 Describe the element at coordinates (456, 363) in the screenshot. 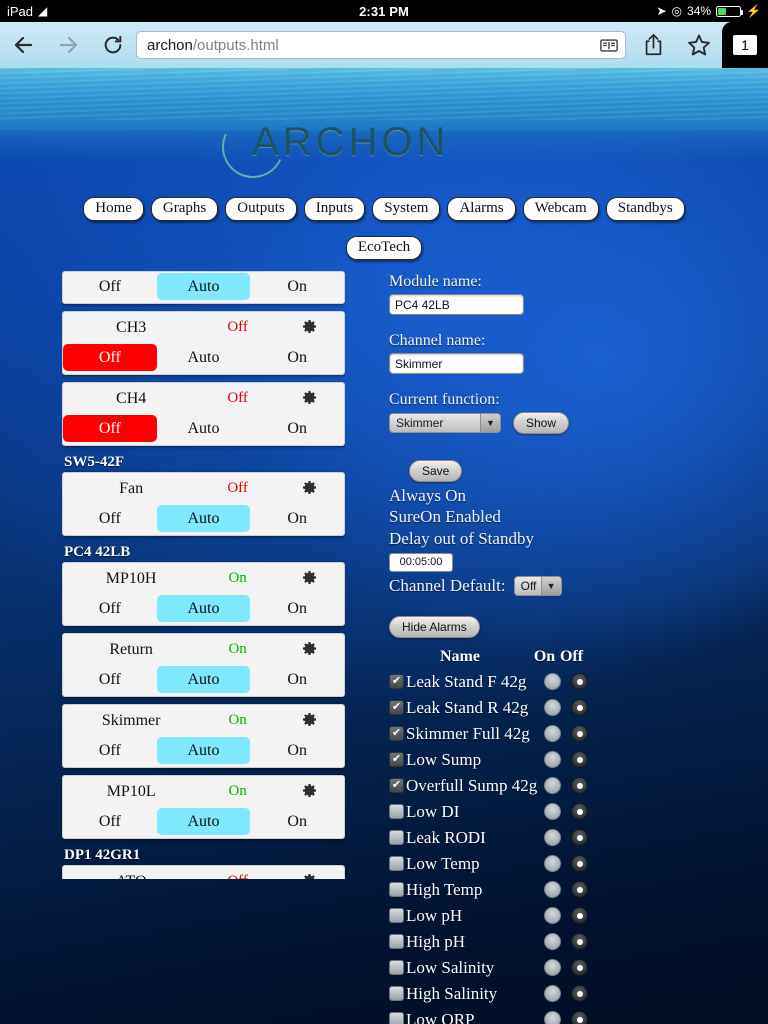

I see `channel-name-input: Skimmer` at that location.